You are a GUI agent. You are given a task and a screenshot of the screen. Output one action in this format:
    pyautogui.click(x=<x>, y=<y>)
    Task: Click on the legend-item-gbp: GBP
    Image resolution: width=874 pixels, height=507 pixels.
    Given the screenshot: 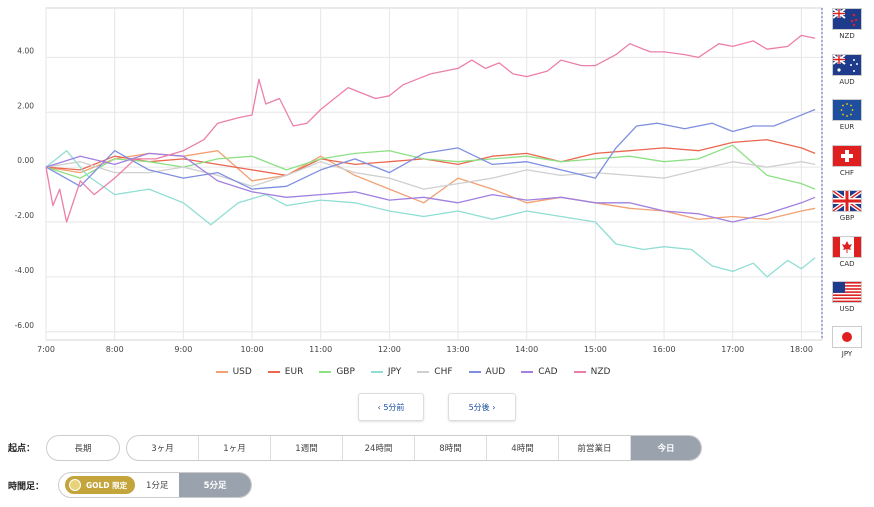 What is the action you would take?
    pyautogui.click(x=337, y=372)
    